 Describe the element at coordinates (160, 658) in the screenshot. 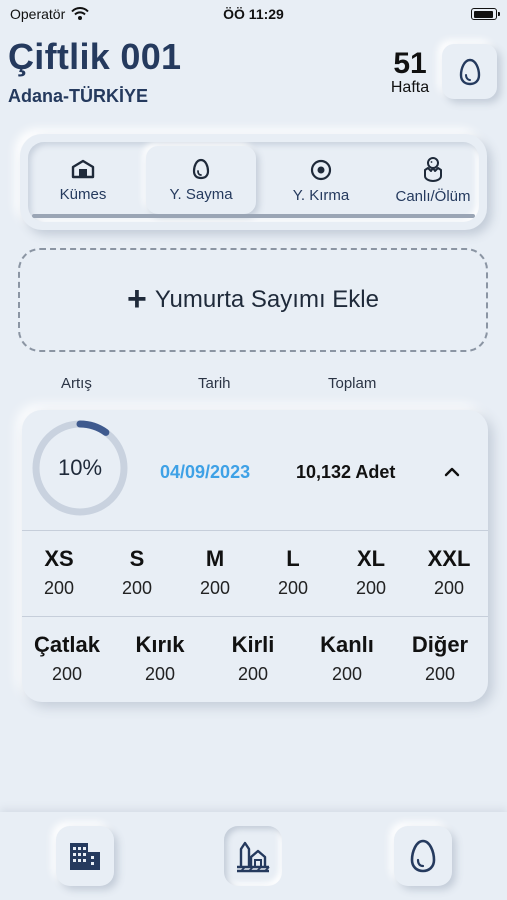

I see `defect-kirik: Kırık 200` at that location.